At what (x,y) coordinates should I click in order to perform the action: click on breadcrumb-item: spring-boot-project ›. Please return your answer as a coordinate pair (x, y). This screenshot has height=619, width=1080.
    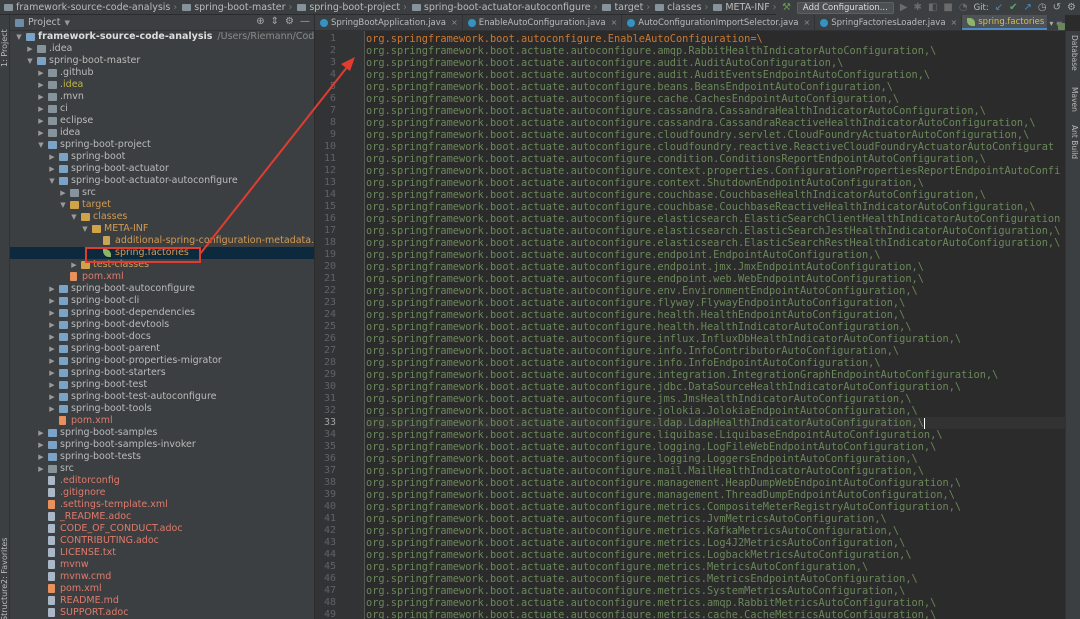
    Looking at the image, I should click on (352, 7).